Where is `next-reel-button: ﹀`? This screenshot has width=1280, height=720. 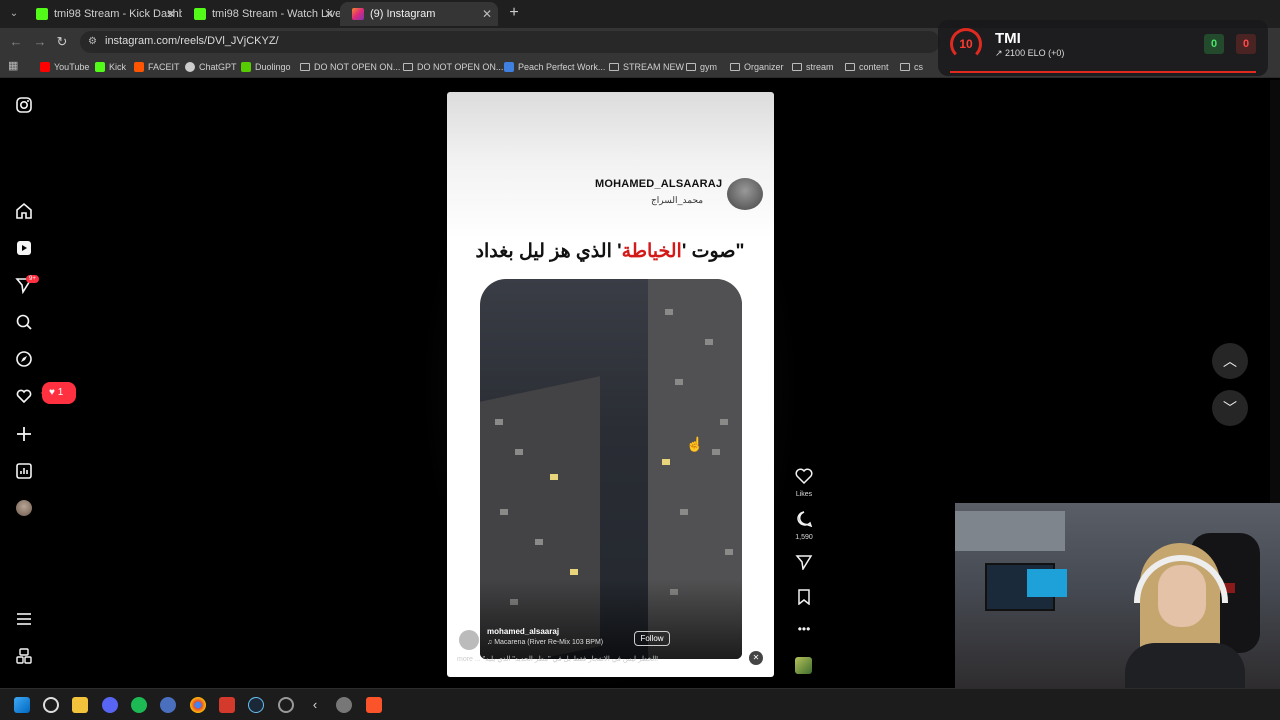
next-reel-button: ﹀ is located at coordinates (1230, 408).